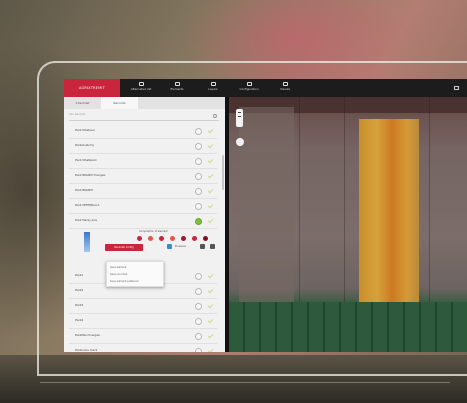 This screenshot has height=403, width=467. I want to click on list-item-label: Plant/Anatomy, so click(85, 145).